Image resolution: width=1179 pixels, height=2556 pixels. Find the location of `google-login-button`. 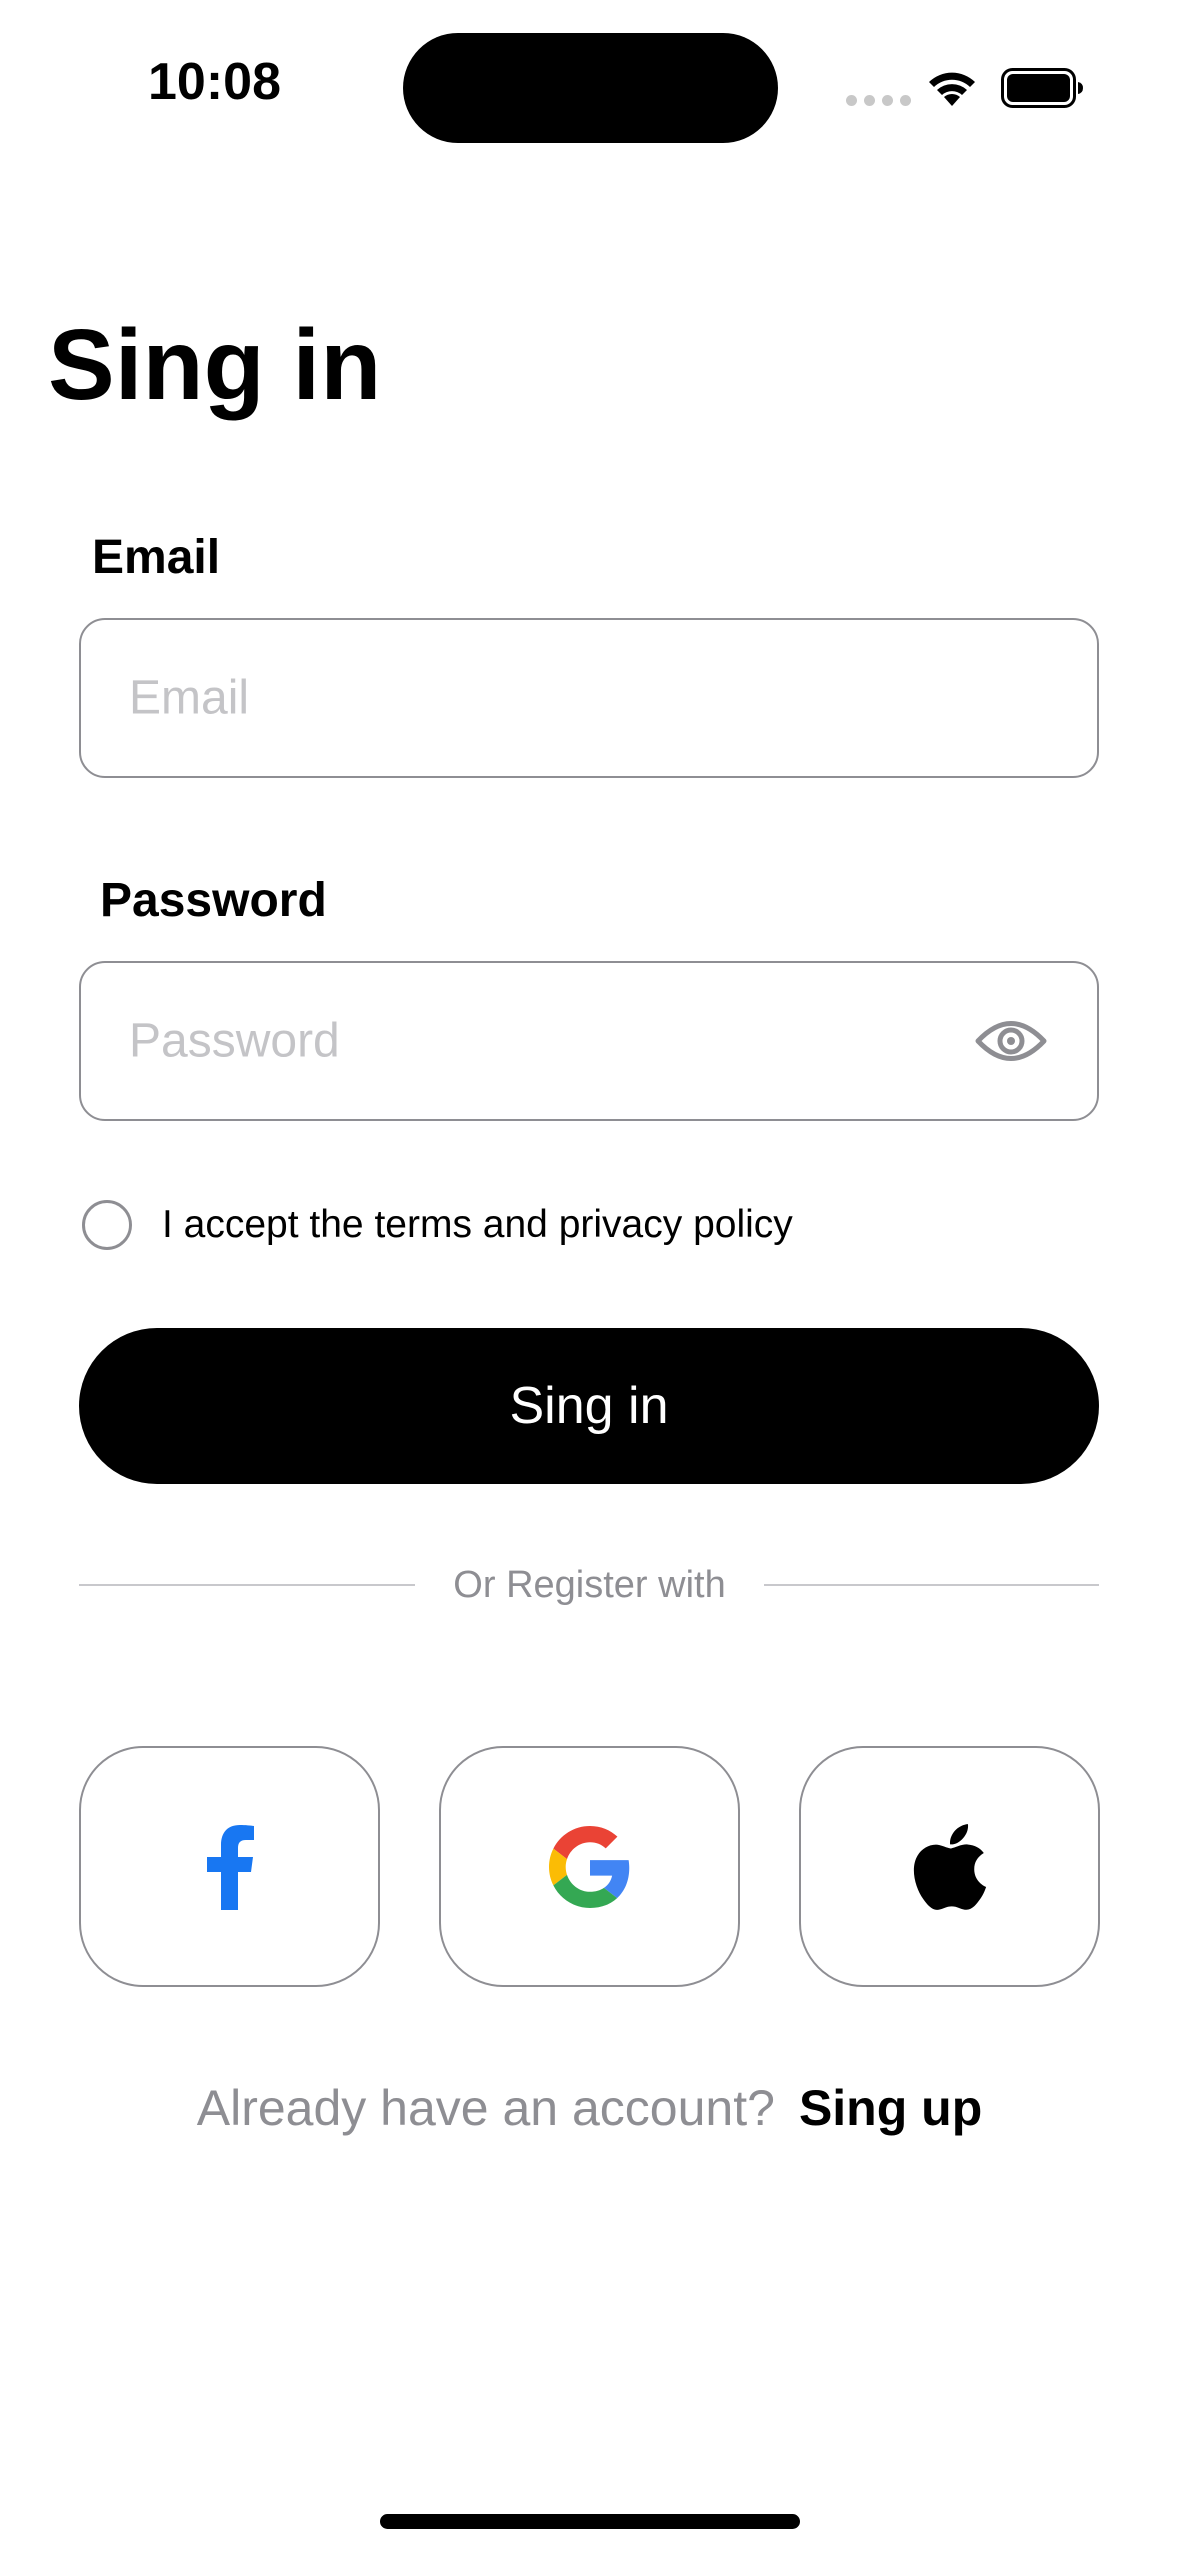

google-login-button is located at coordinates (589, 1866).